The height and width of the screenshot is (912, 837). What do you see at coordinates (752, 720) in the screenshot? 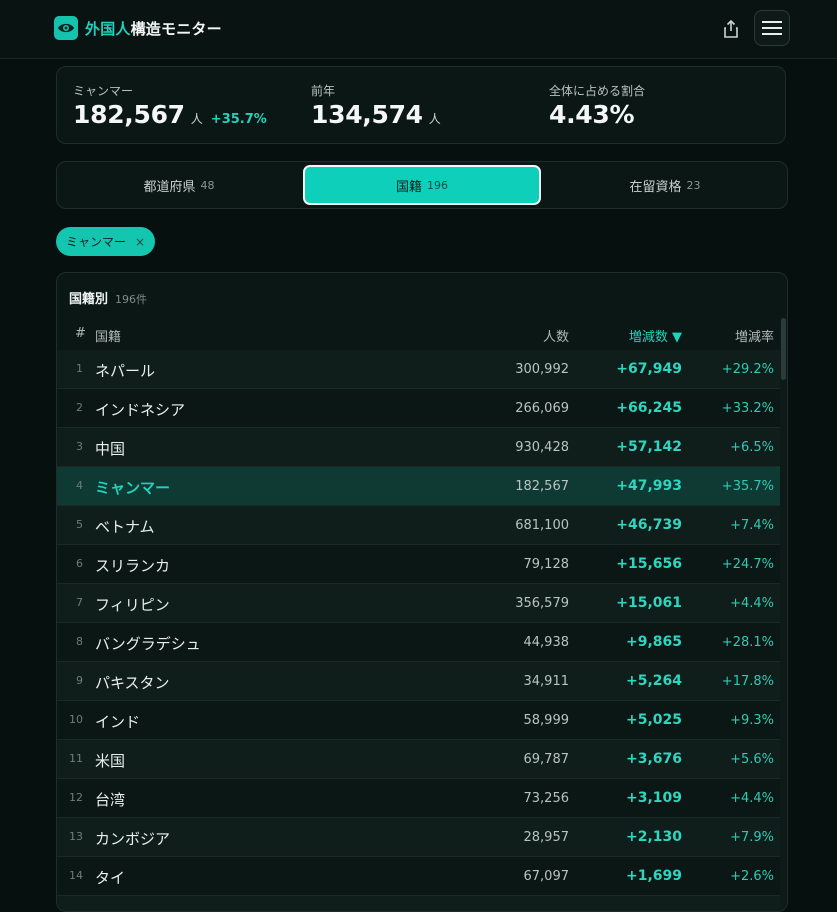
I see `row-rate: +9.3%` at bounding box center [752, 720].